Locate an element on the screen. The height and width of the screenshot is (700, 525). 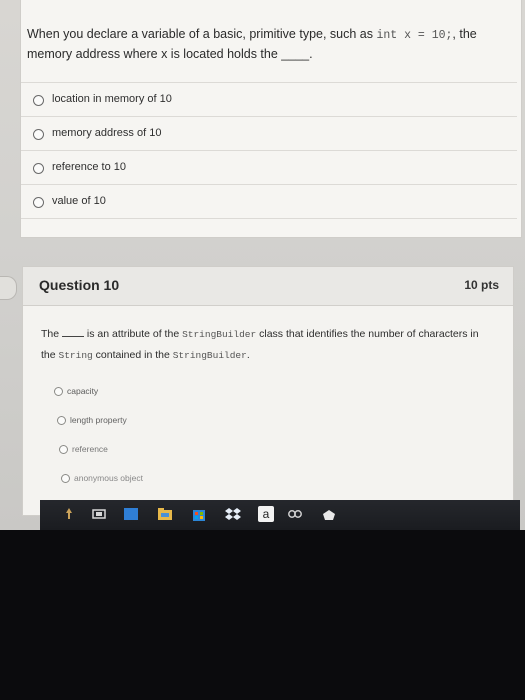
edge-icon is located at coordinates (131, 514).